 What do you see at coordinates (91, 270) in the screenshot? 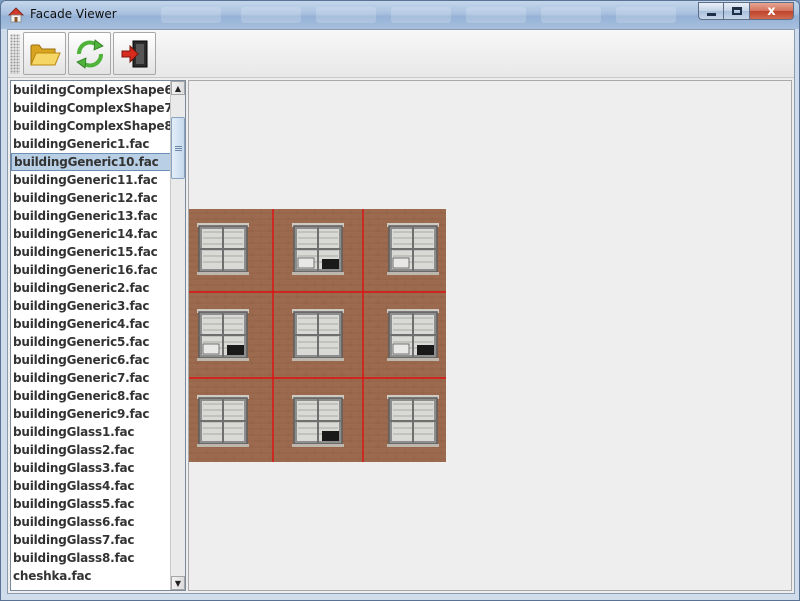
I see `file-list-item: buildingGeneric16.fac` at bounding box center [91, 270].